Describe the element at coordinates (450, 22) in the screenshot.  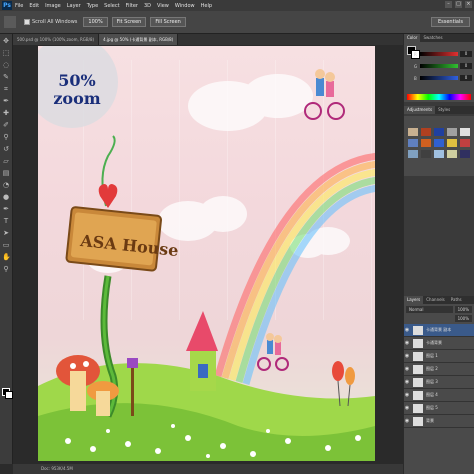
I see `workspace-switcher: Essentials` at that location.